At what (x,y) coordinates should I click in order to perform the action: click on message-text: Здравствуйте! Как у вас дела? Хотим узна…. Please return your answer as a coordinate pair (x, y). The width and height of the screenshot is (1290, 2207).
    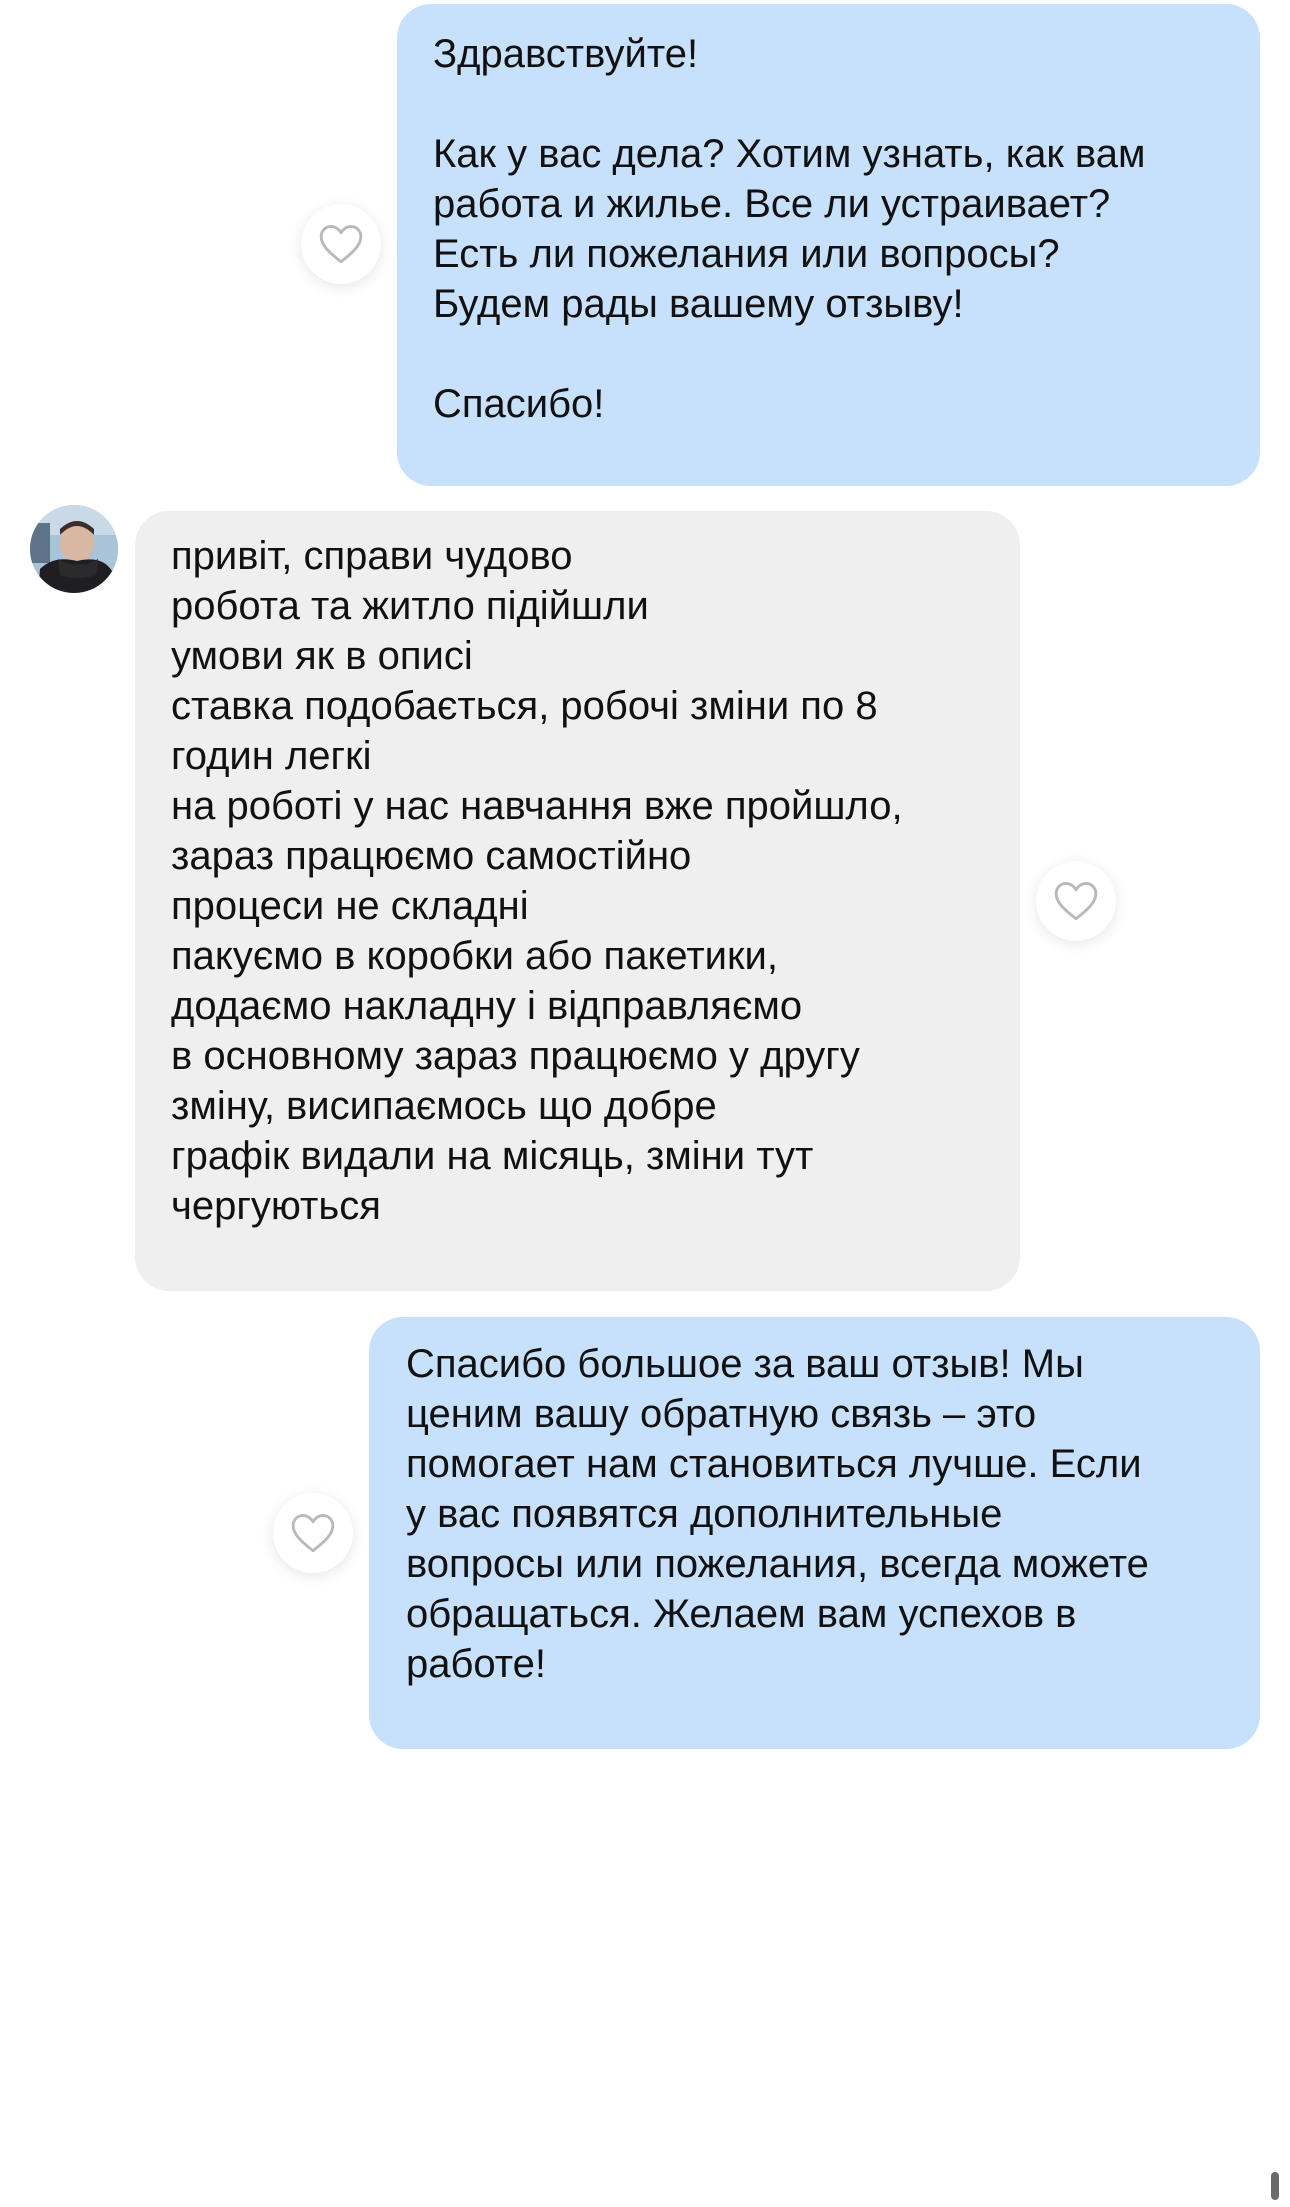
    Looking at the image, I should click on (789, 229).